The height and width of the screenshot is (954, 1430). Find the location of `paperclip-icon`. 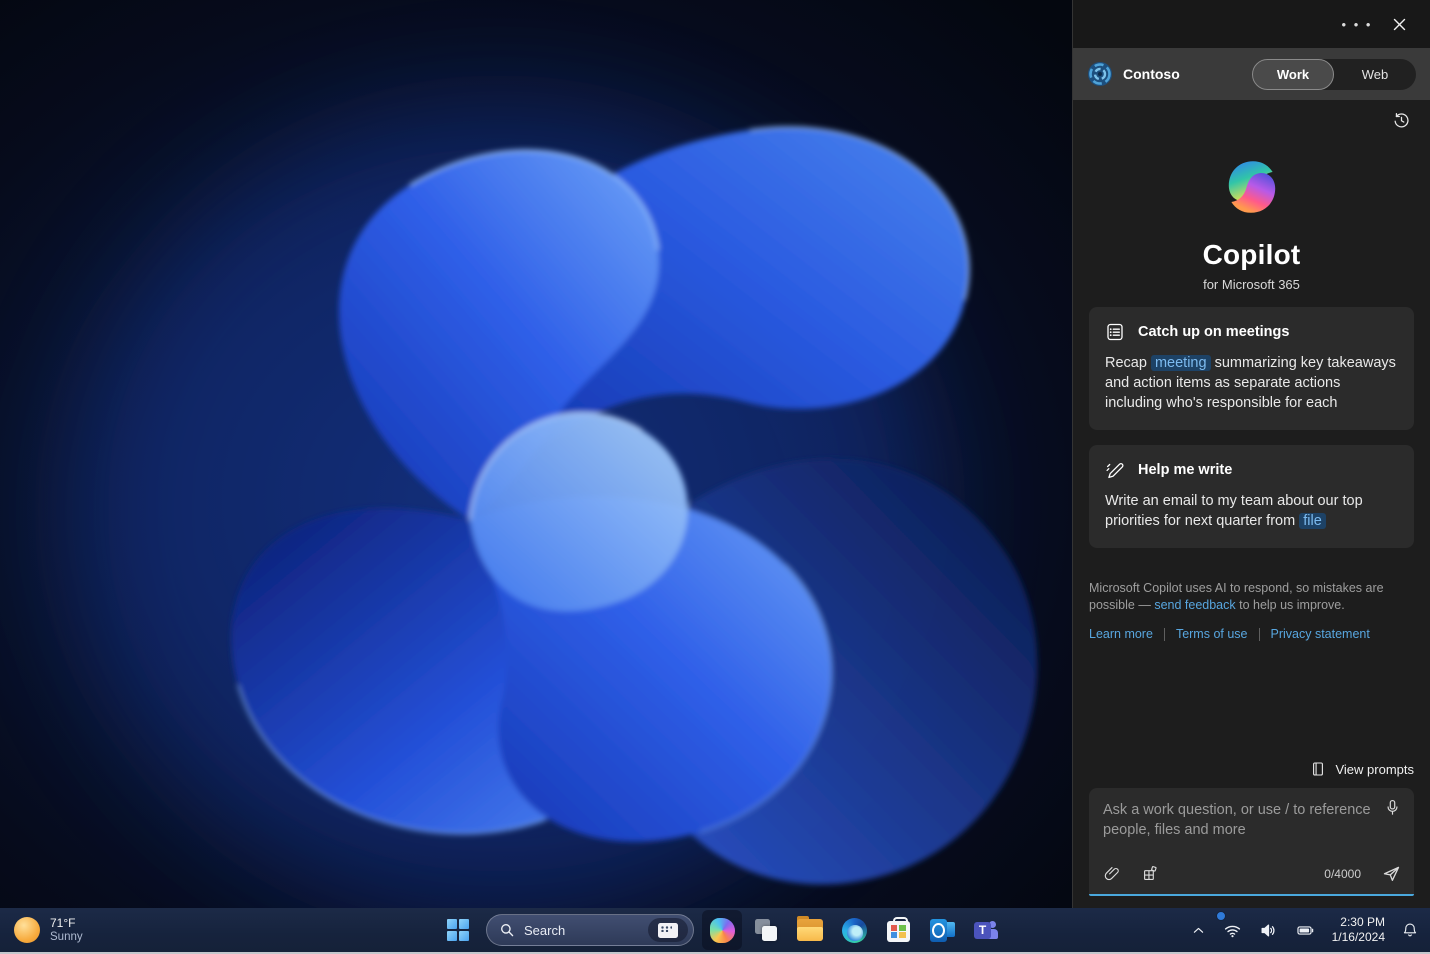

paperclip-icon is located at coordinates (1111, 873).